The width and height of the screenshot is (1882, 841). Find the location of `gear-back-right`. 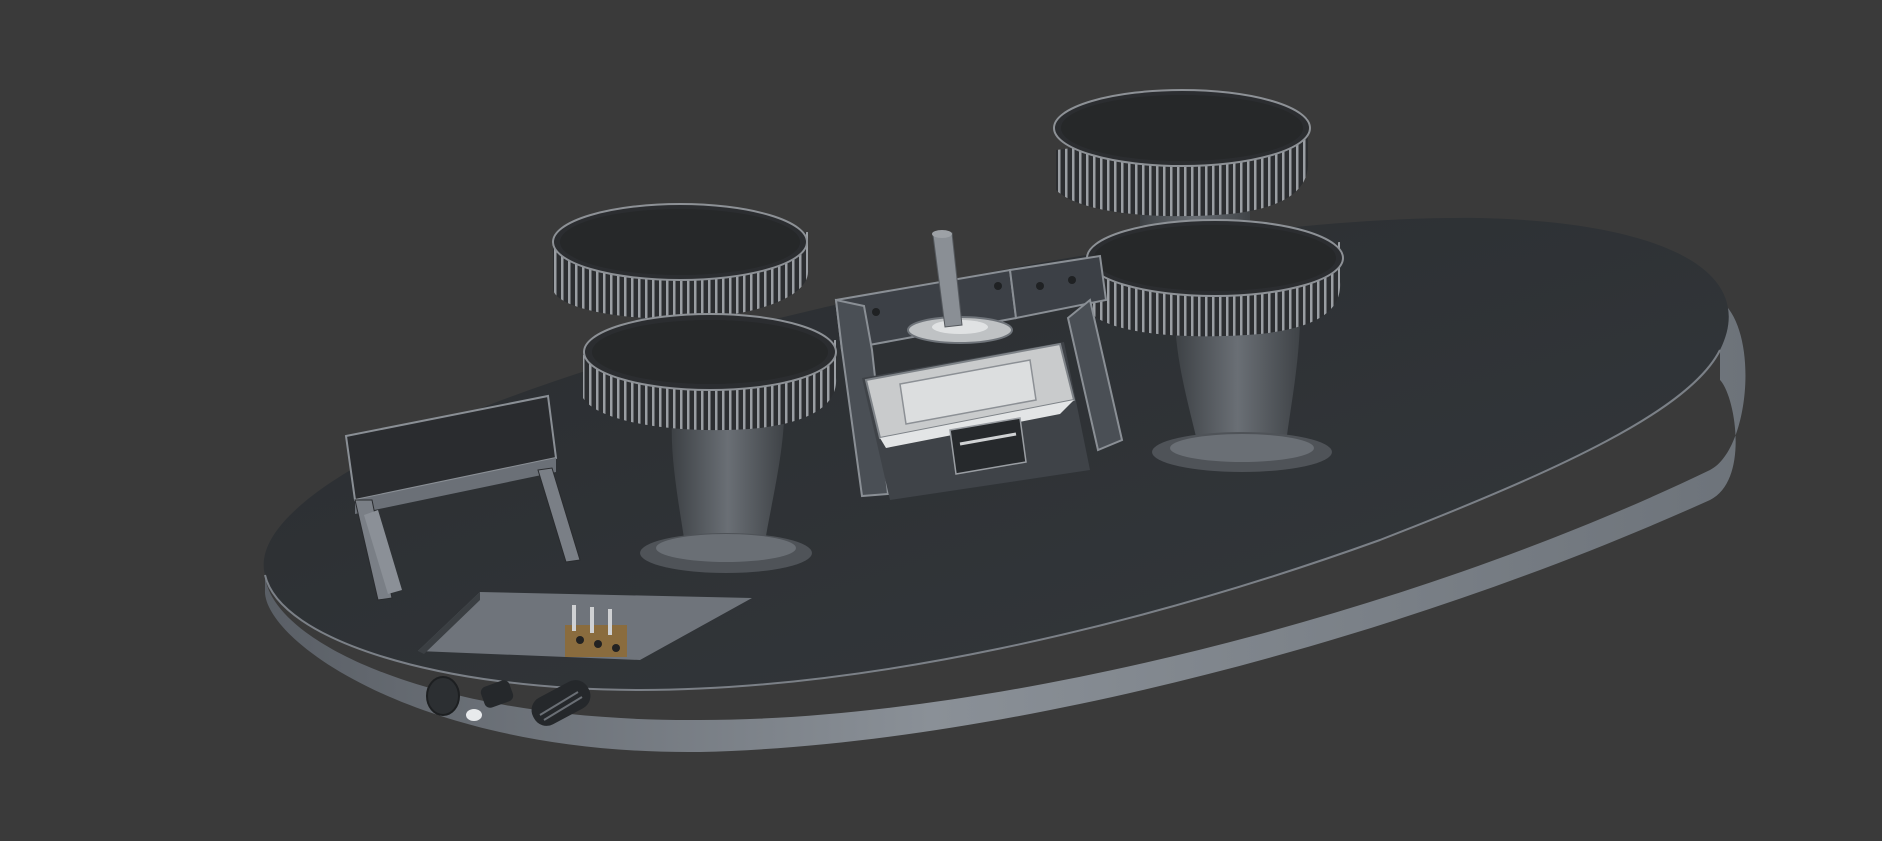

gear-back-right is located at coordinates (1182, 159).